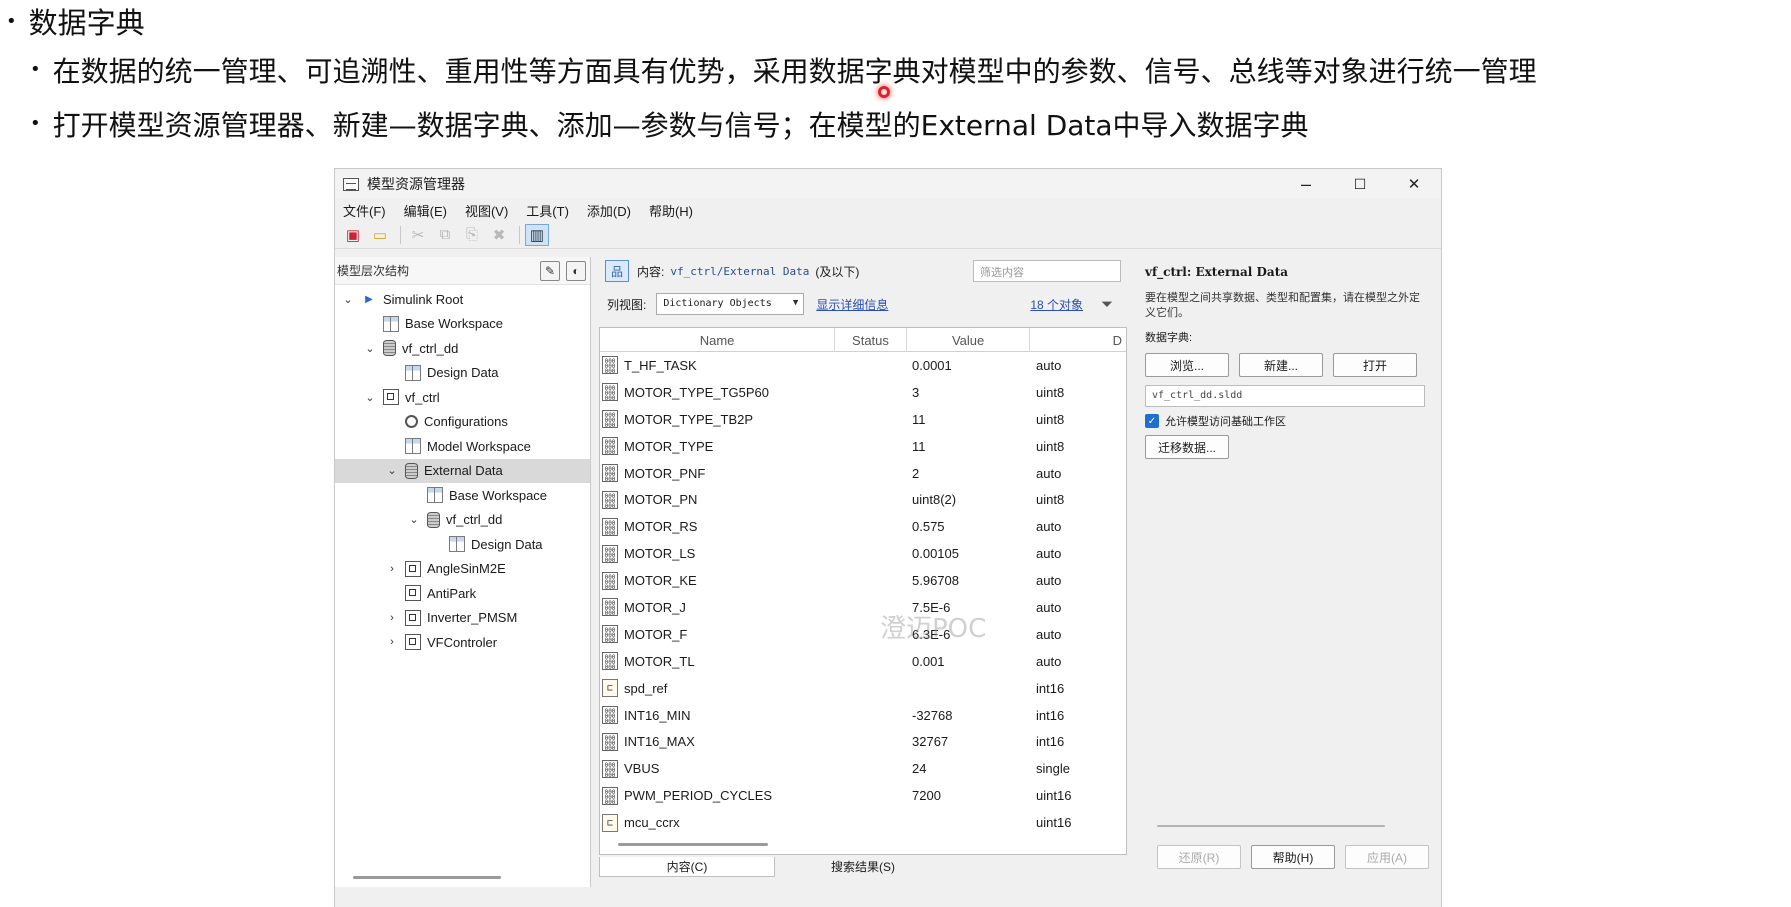 The image size is (1791, 907). I want to click on table-row: 000 000 000 MOTOR_F 6.3E-6 auto, so click(863, 634).